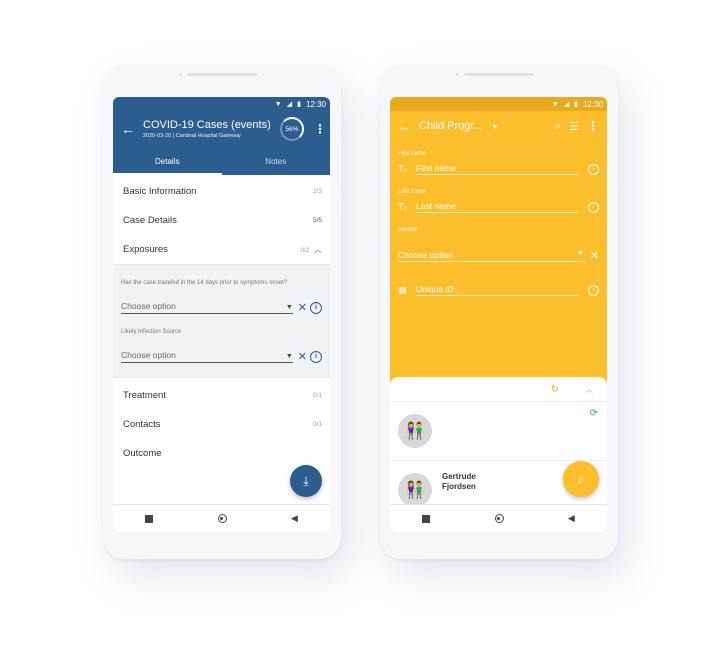 Image resolution: width=720 pixels, height=649 pixels. I want to click on first-name-input: First name, so click(497, 169).